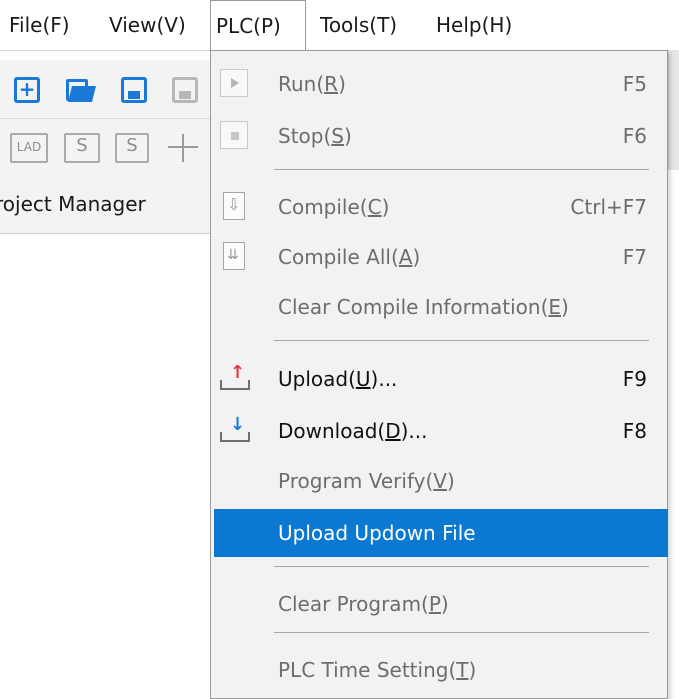 This screenshot has height=699, width=679. What do you see at coordinates (183, 148) in the screenshot?
I see `connector-icon` at bounding box center [183, 148].